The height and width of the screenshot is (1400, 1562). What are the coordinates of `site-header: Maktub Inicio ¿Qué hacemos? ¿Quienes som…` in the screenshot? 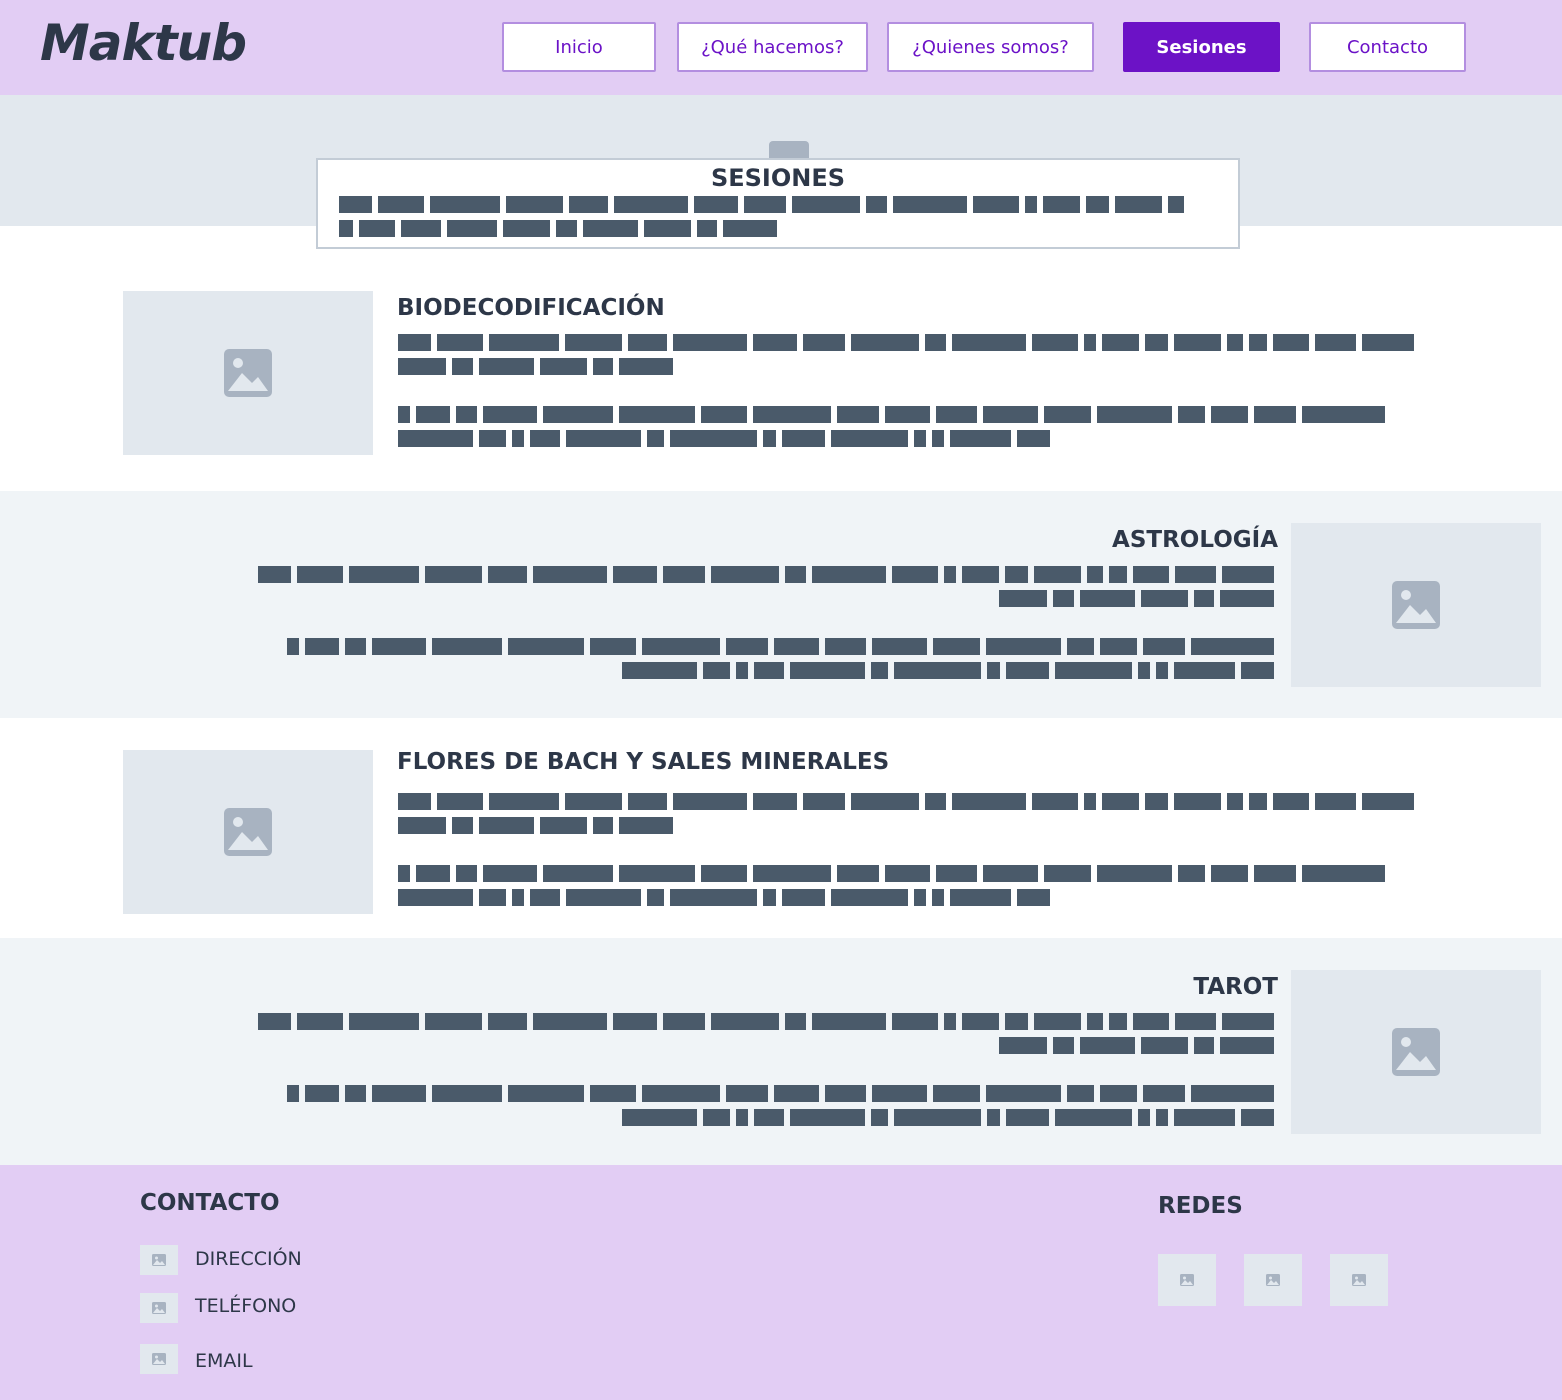 It's located at (781, 47).